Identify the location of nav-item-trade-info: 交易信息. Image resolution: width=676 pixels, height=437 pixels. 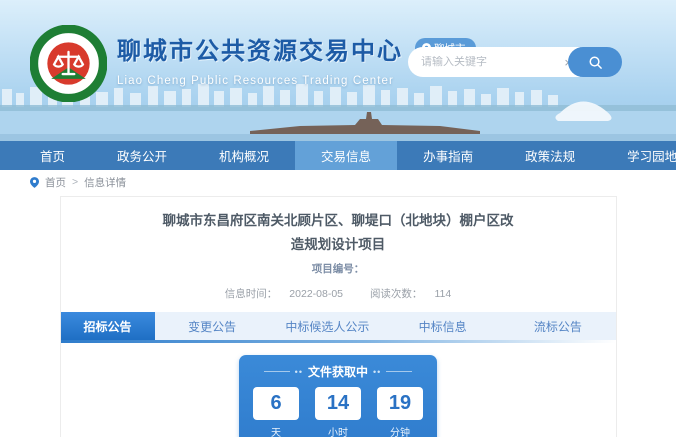
(346, 155).